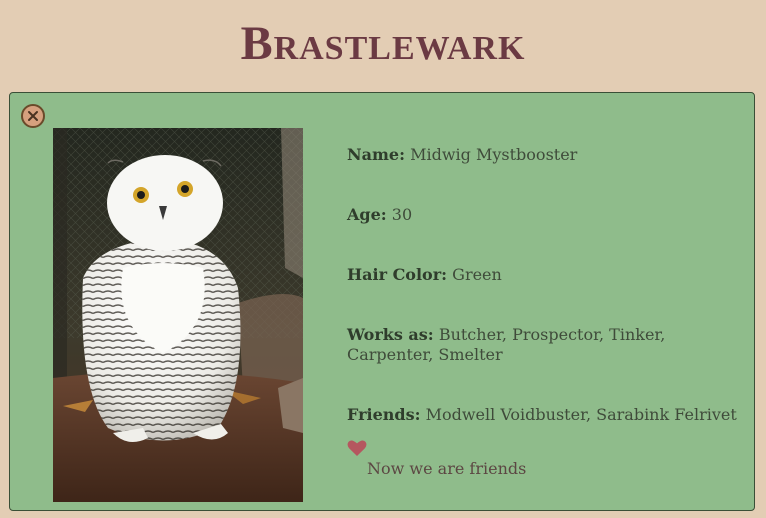  I want to click on friendship-status: Now we are friends, so click(447, 468).